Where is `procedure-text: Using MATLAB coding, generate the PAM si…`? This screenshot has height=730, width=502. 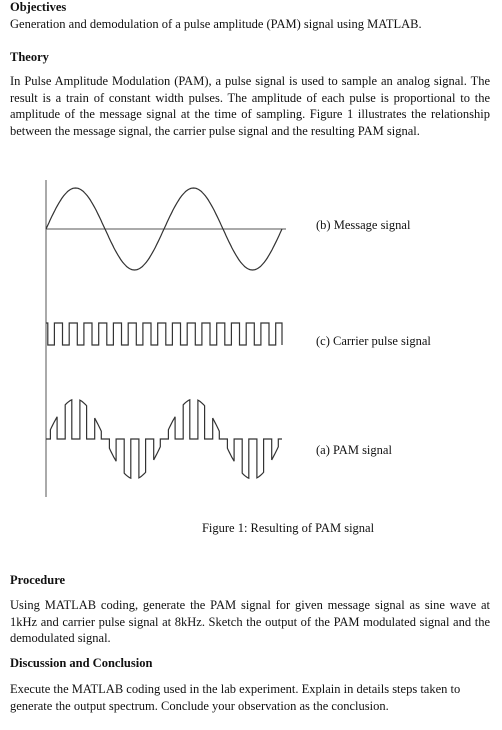
procedure-text: Using MATLAB coding, generate the PAM si… is located at coordinates (250, 621).